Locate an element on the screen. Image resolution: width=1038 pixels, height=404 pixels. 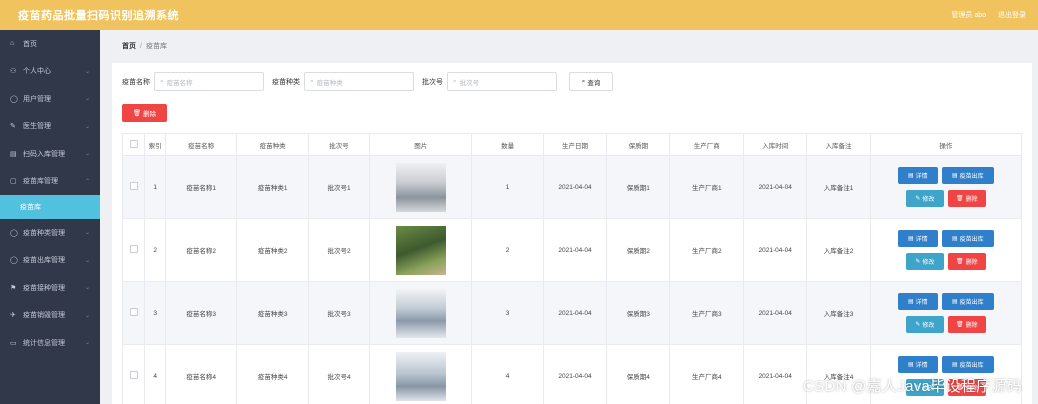
sidebar-item-vaccine-types: ◯ 疫苗种类管理 ⌄ is located at coordinates (50, 233).